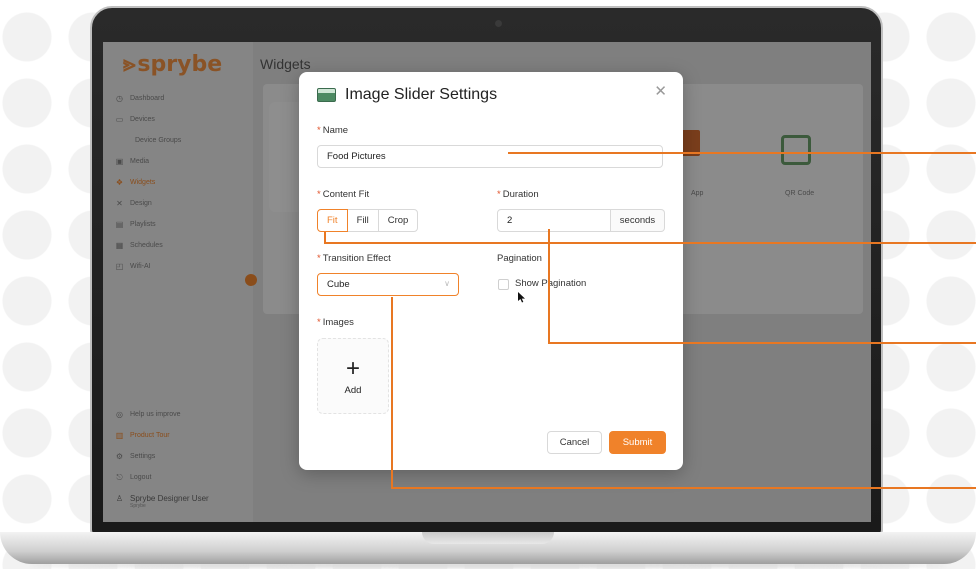  What do you see at coordinates (180, 203) in the screenshot?
I see `sidebar-item-design: ✕ Design` at bounding box center [180, 203].